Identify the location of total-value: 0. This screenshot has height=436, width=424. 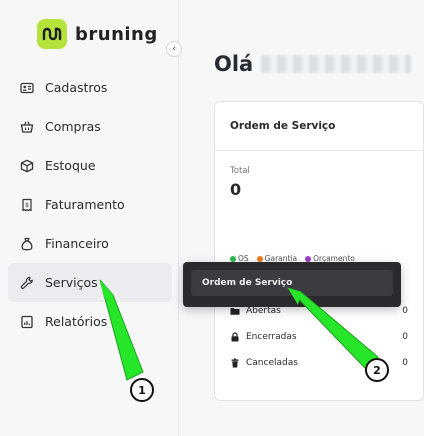
(236, 189).